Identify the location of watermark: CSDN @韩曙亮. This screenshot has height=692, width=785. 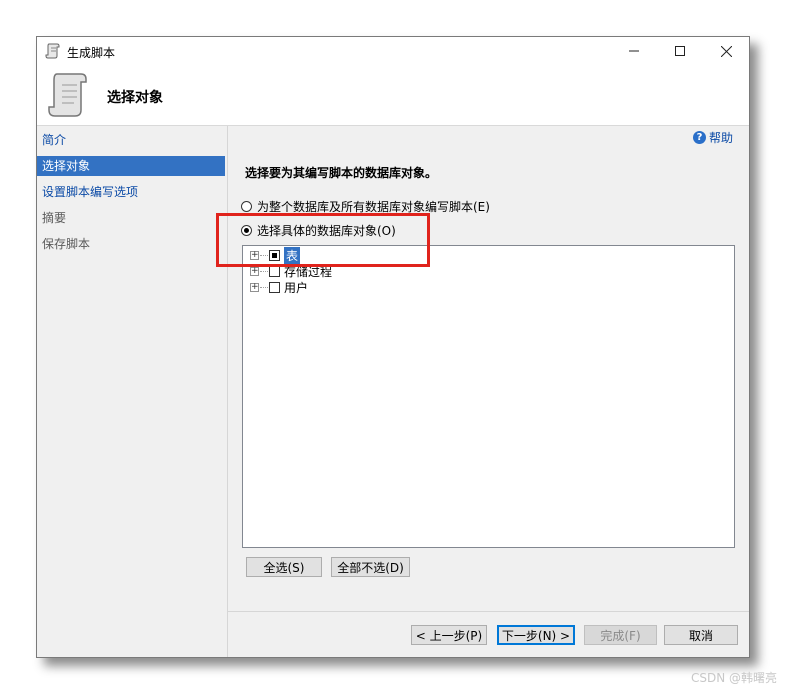
(733, 678).